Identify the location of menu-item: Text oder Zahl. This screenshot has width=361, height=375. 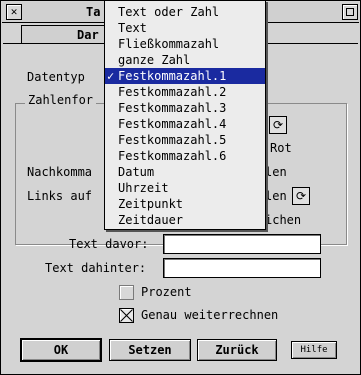
(185, 12).